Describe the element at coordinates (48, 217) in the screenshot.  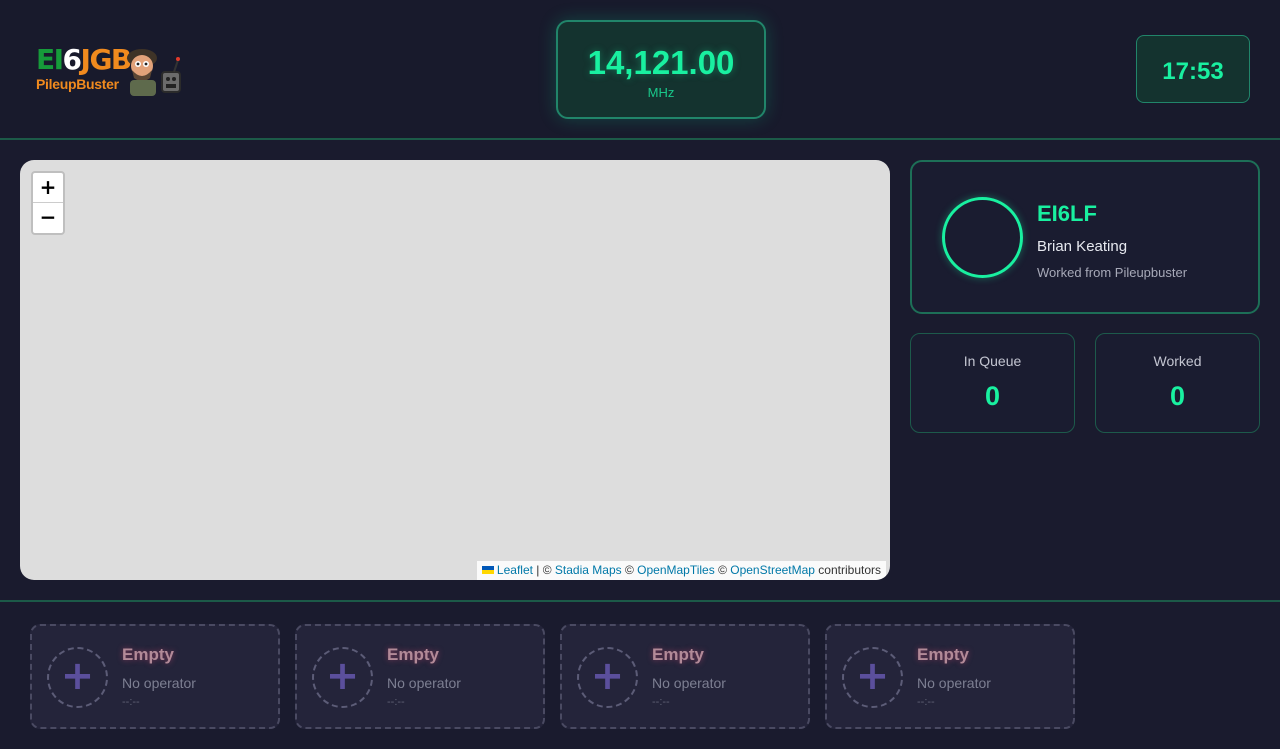
I see `zoom-out-button: −` at that location.